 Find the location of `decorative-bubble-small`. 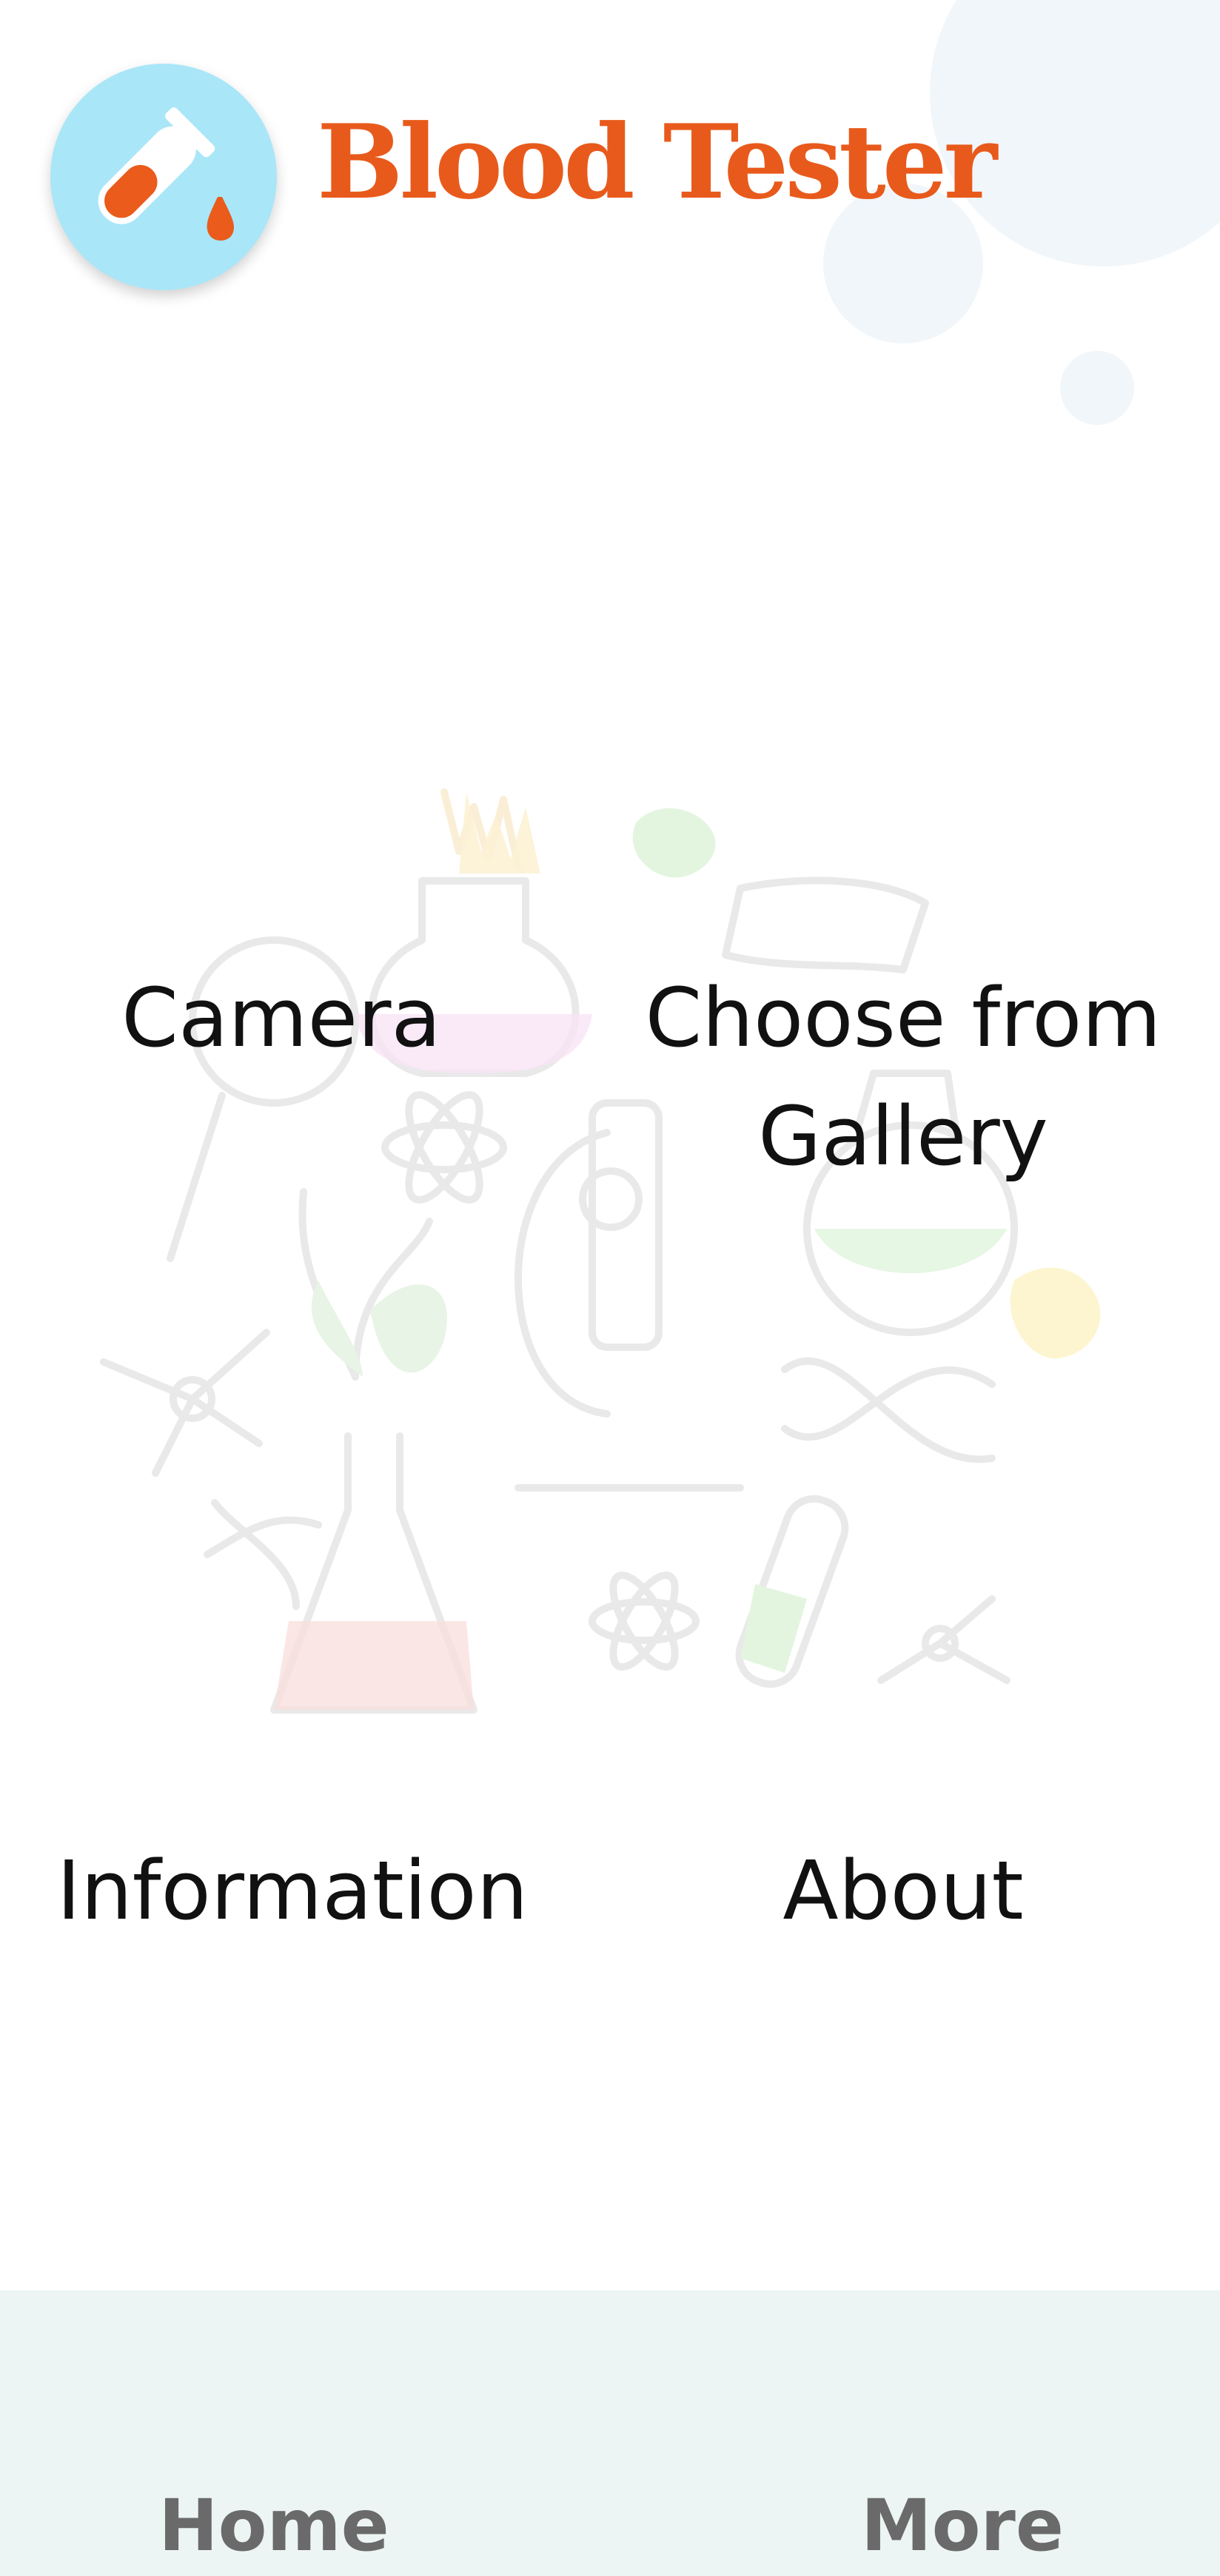

decorative-bubble-small is located at coordinates (1097, 388).